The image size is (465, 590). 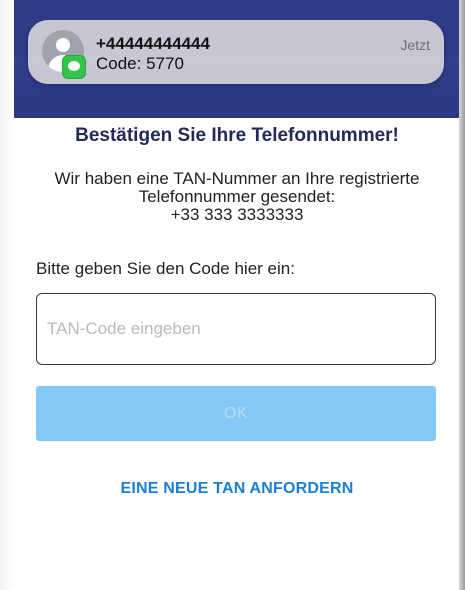 I want to click on notification-sender: +44444444444, so click(x=153, y=43).